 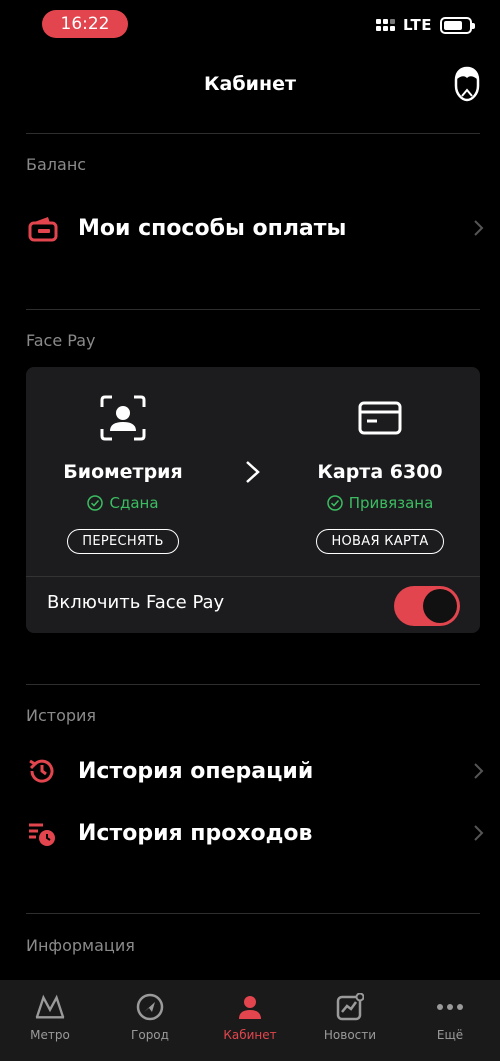 I want to click on facepay-toggle, so click(x=427, y=606).